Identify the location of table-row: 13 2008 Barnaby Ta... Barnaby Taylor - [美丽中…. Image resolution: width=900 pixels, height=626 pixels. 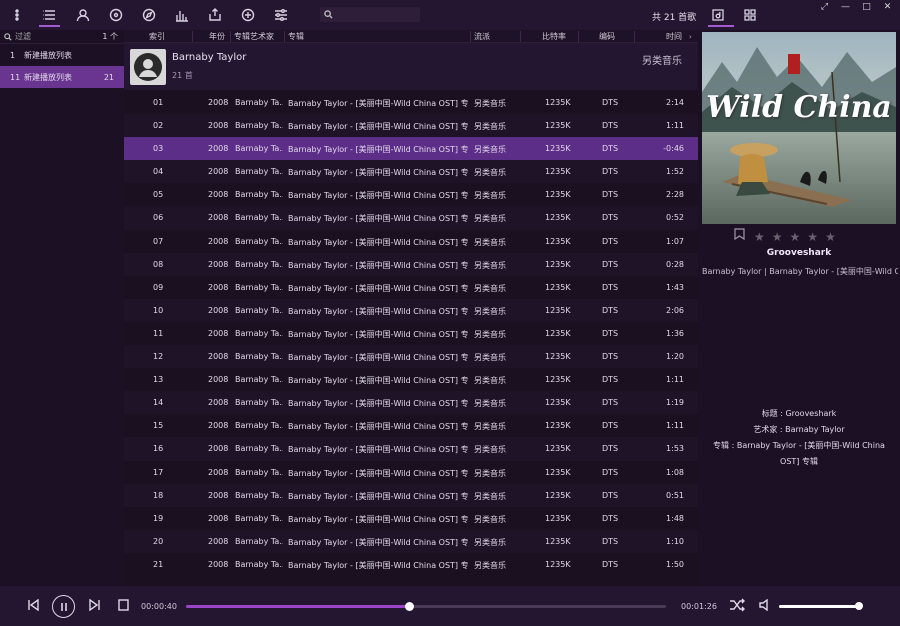
(411, 379).